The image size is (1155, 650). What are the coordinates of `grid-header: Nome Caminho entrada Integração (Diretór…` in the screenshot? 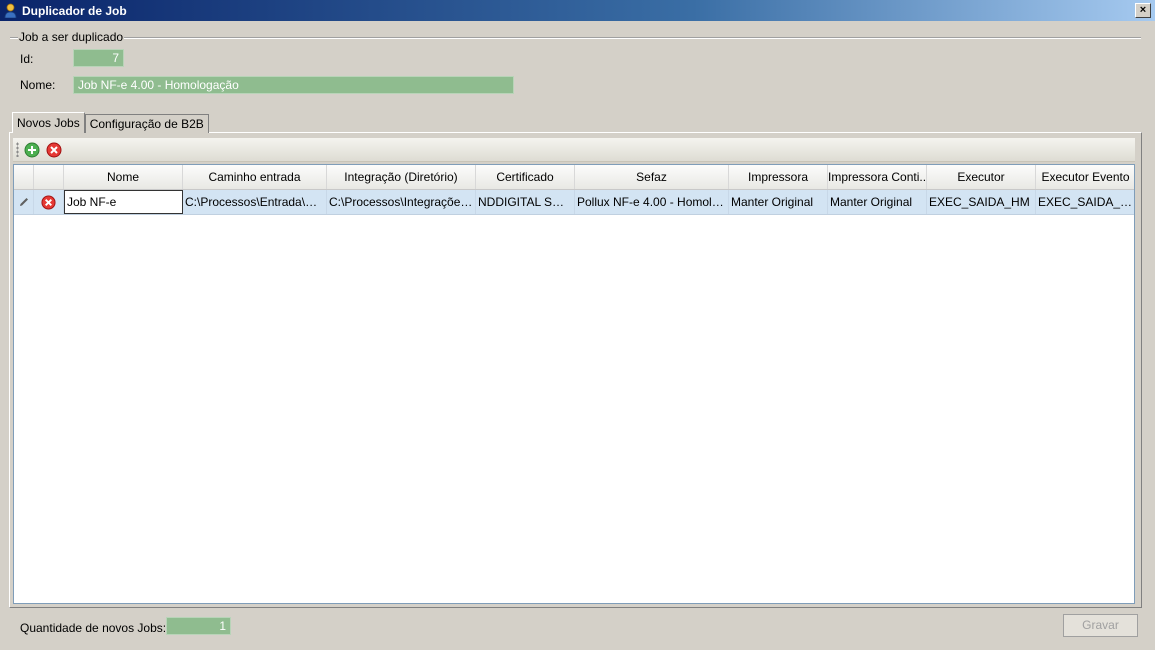 It's located at (574, 177).